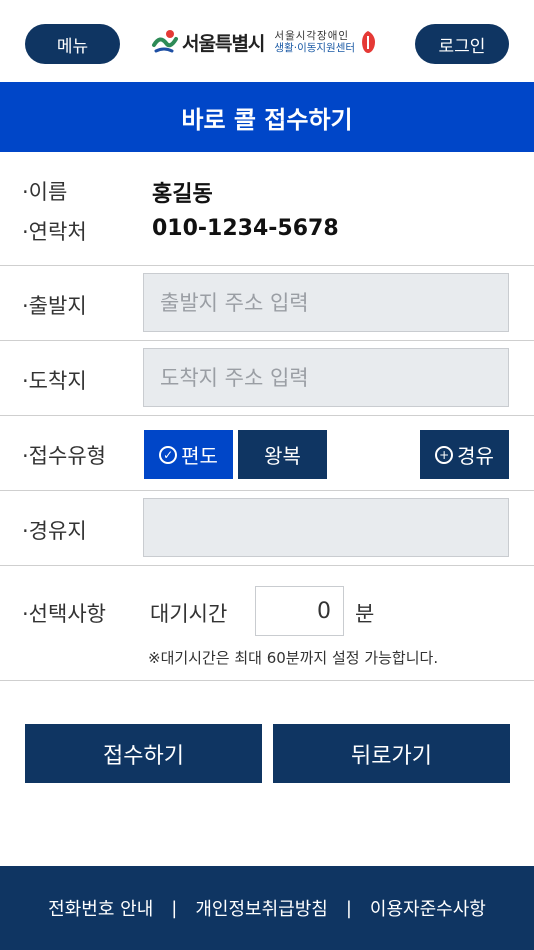 The image size is (534, 950). I want to click on wait-time-note: ※대기시간은 최대 60분까지 설정 가능합니다., so click(293, 658).